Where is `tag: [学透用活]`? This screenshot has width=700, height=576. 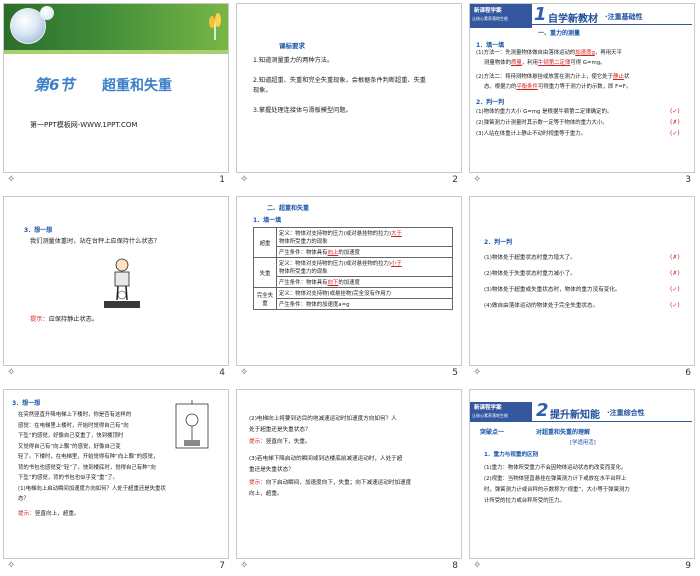 tag: [学透用活] is located at coordinates (583, 443).